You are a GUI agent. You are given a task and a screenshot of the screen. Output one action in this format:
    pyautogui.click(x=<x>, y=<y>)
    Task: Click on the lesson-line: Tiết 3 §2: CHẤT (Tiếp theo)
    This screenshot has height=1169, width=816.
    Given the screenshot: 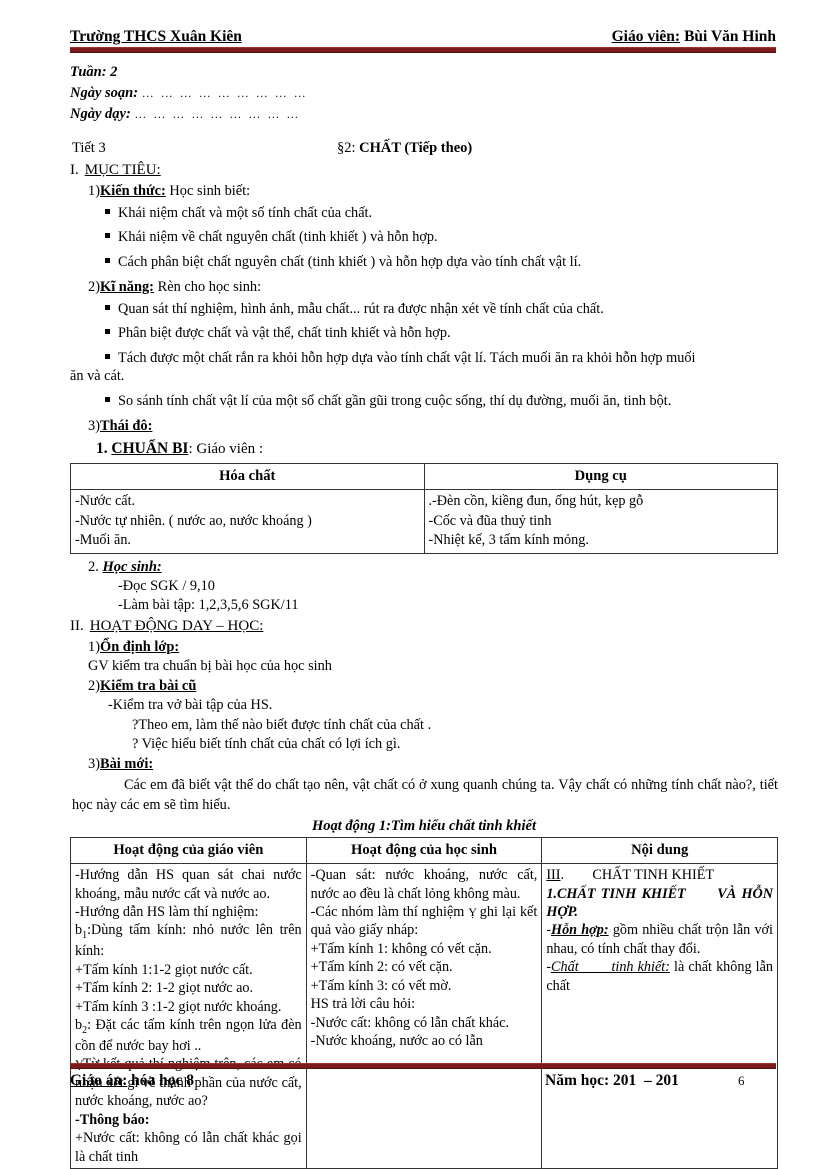 What is the action you would take?
    pyautogui.click(x=424, y=149)
    